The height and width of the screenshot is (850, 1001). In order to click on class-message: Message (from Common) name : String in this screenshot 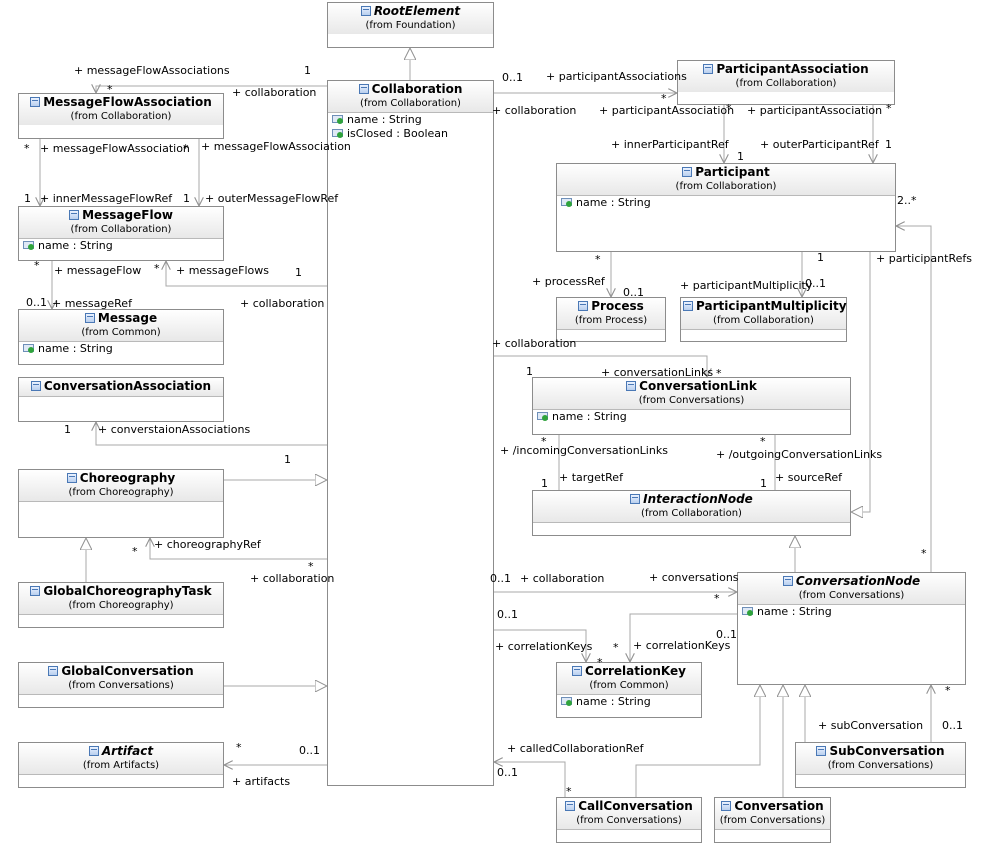, I will do `click(121, 337)`.